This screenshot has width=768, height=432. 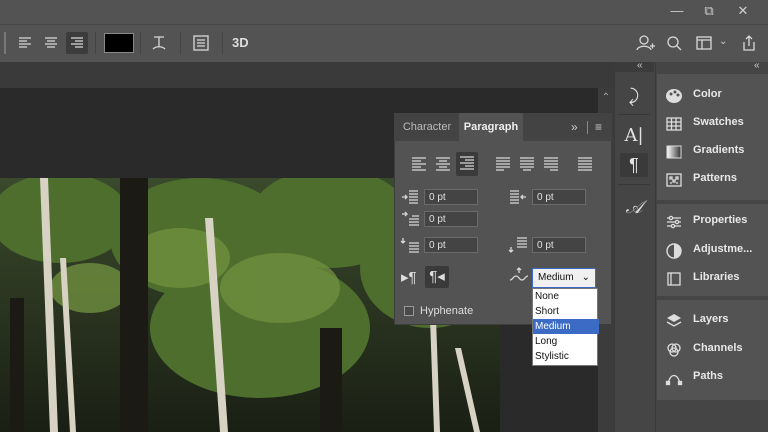 I want to click on color-palette-icon, so click(x=674, y=96).